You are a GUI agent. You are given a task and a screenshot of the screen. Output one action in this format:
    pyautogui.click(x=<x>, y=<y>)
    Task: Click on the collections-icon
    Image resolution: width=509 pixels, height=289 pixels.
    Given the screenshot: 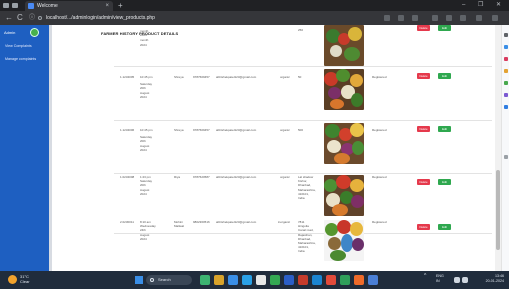 What is the action you would take?
    pyautogui.click(x=463, y=18)
    